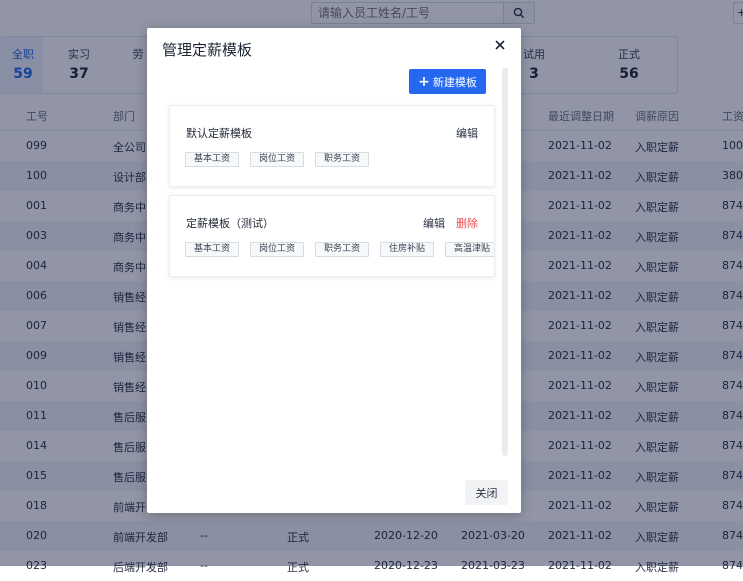  I want to click on plus-icon: +, so click(424, 81).